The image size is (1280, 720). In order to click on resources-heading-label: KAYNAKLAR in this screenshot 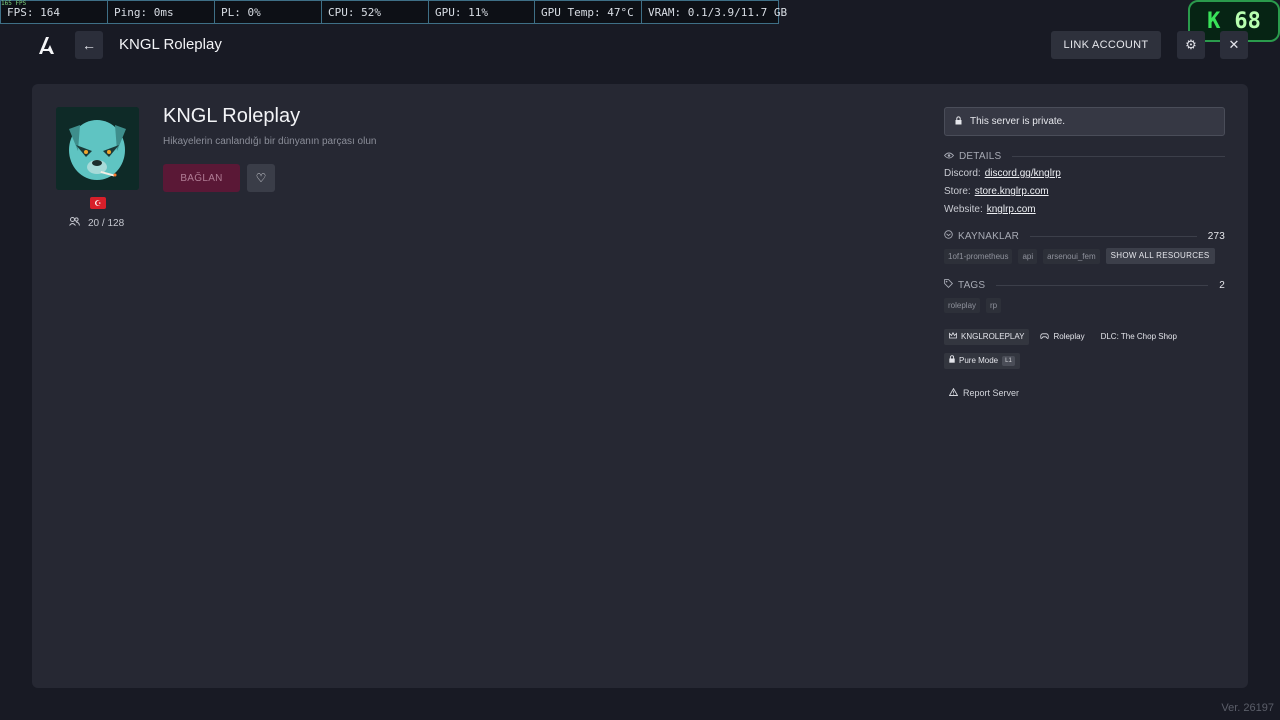, I will do `click(989, 236)`.